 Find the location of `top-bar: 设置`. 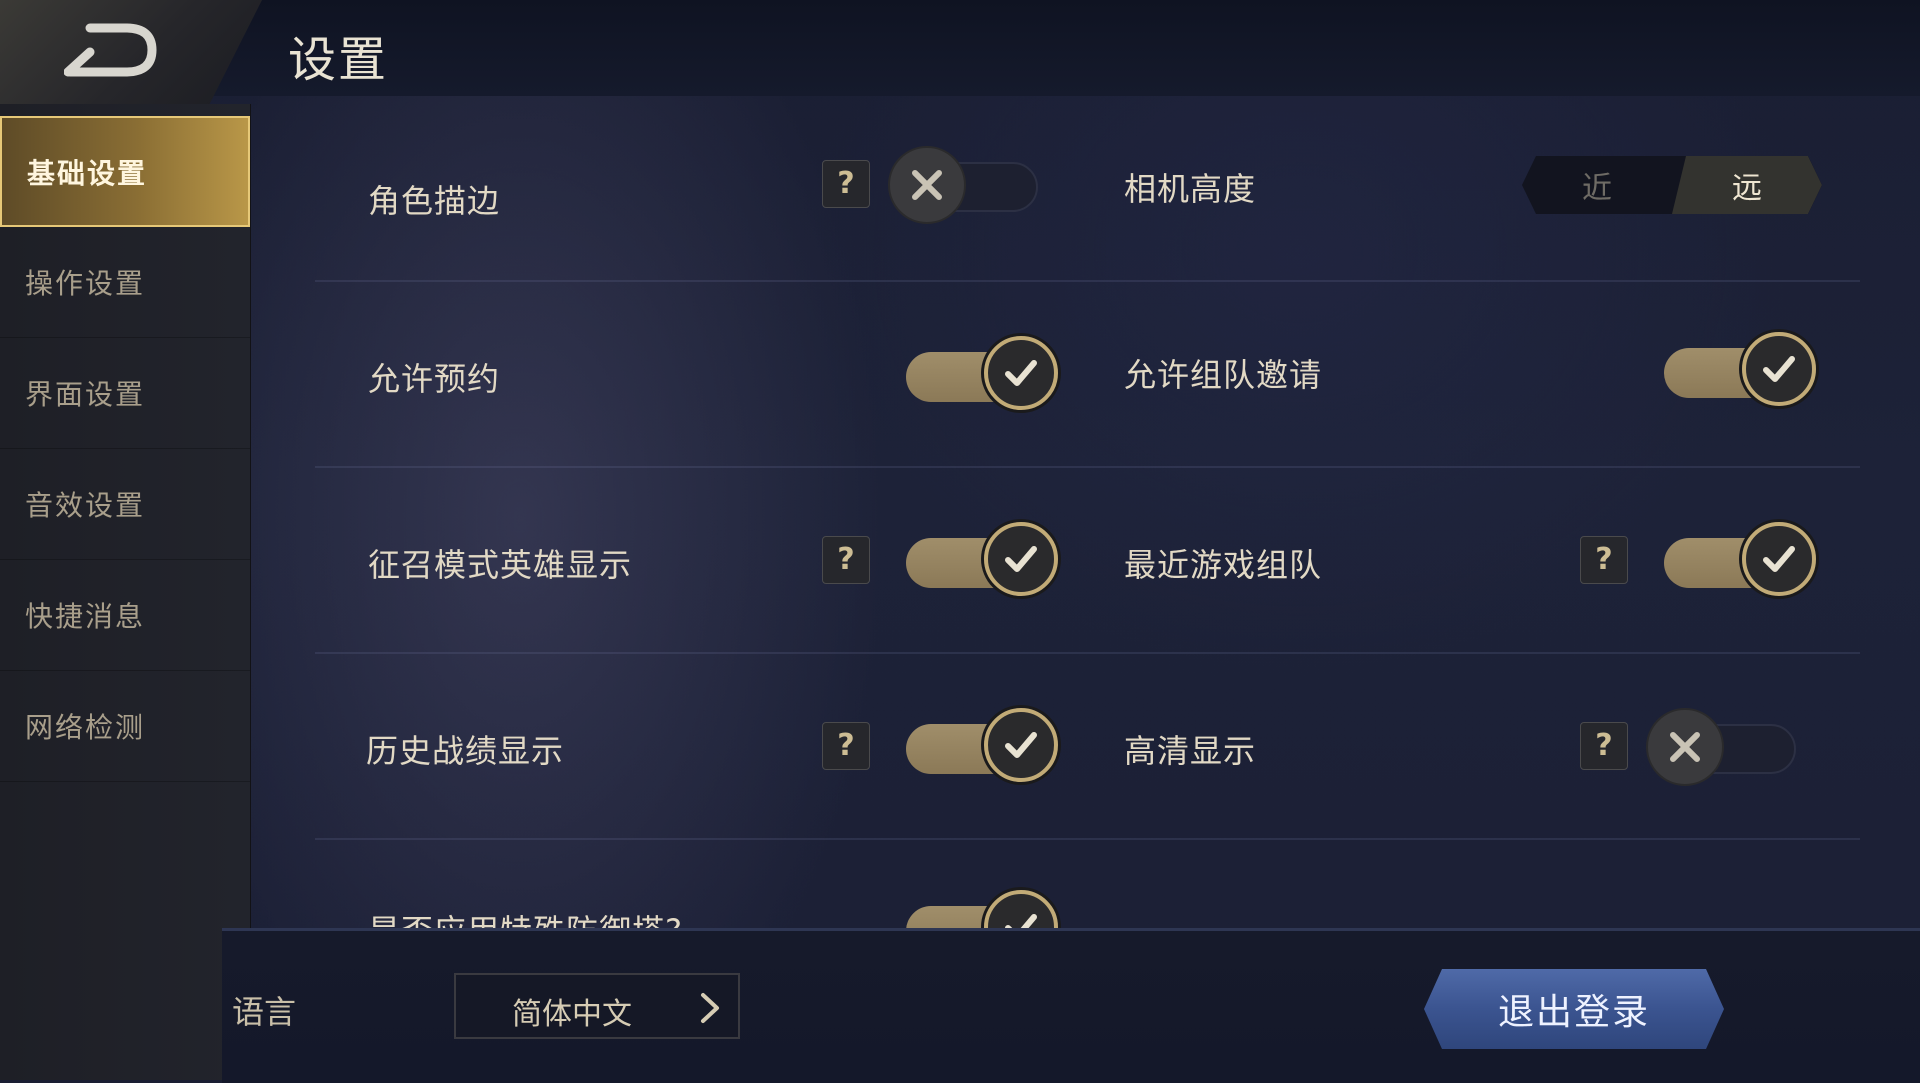

top-bar: 设置 is located at coordinates (960, 52).